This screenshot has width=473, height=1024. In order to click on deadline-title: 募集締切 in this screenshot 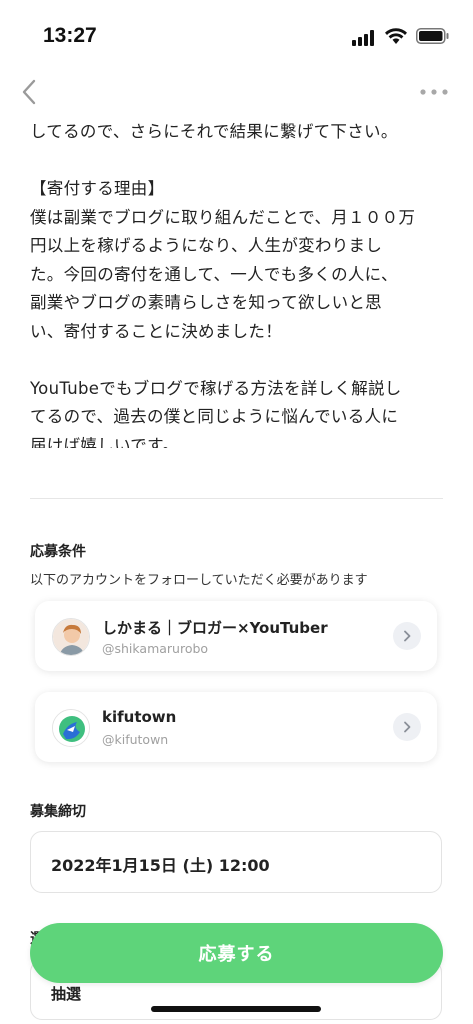, I will do `click(58, 812)`.